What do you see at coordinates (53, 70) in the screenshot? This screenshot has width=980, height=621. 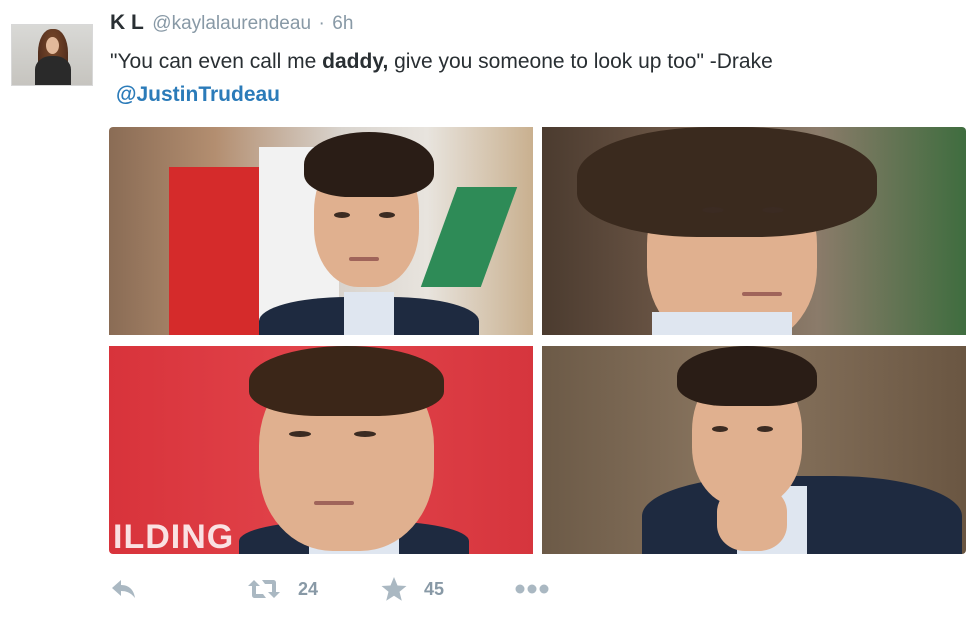 I see `avatar-body` at bounding box center [53, 70].